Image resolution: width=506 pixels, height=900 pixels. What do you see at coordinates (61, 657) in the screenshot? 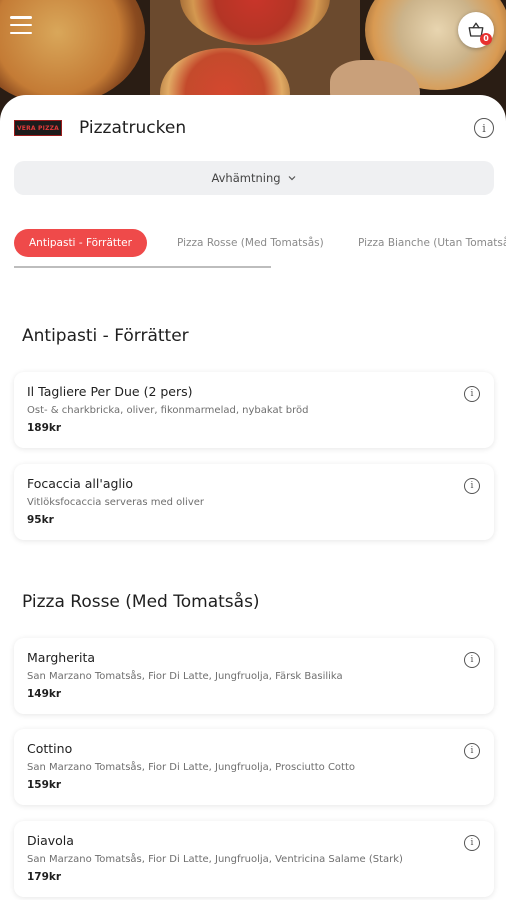
I see `item-name: Margherita` at bounding box center [61, 657].